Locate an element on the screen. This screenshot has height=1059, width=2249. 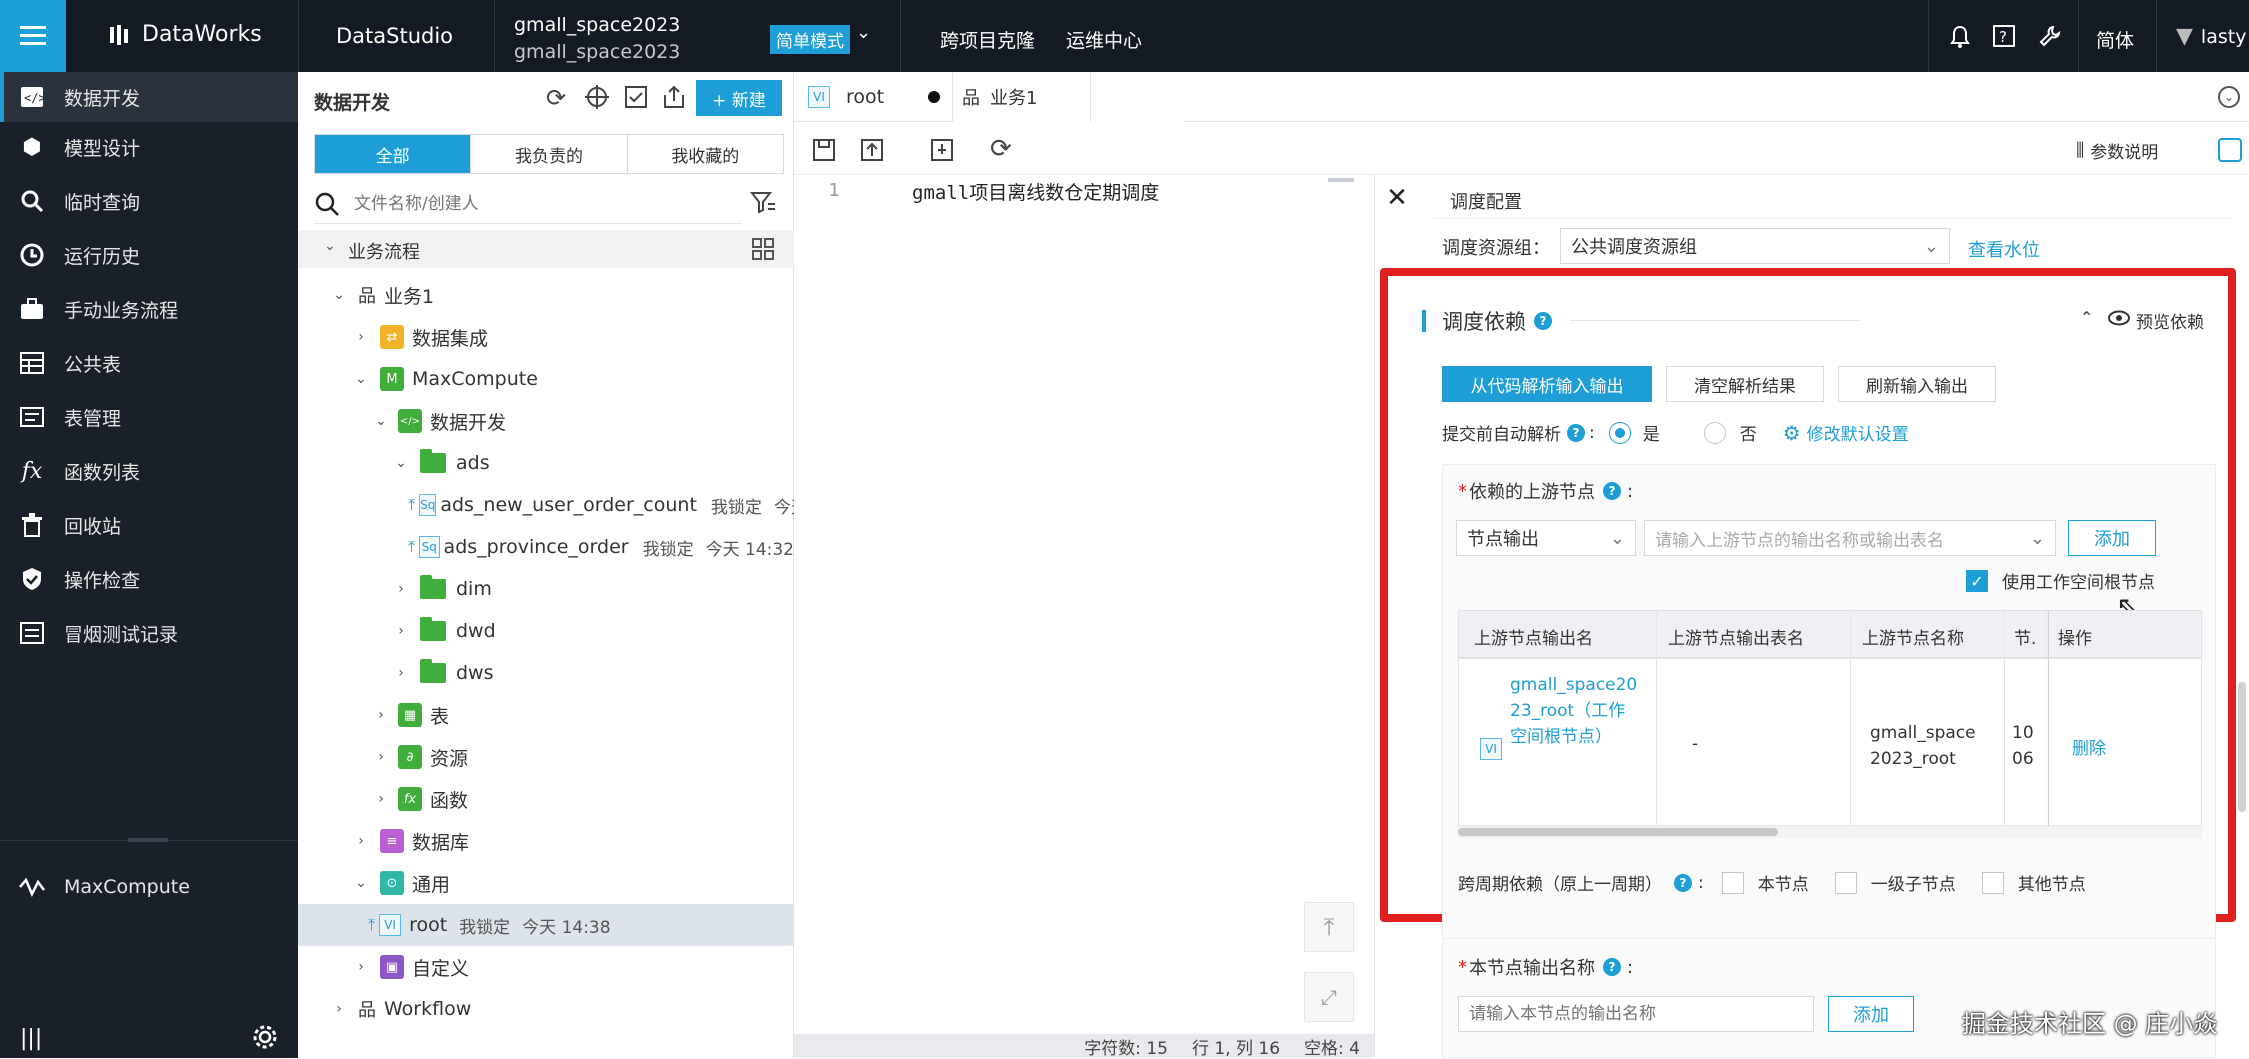
sidebar-item-maxcompute: MaxCompute is located at coordinates (149, 887).